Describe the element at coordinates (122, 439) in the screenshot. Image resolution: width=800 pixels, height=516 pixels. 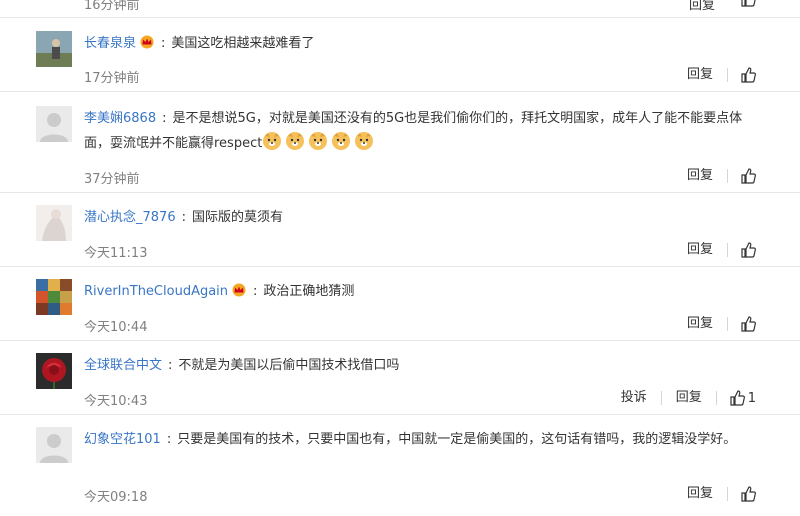
I see `username-link: 幻象空花101` at that location.